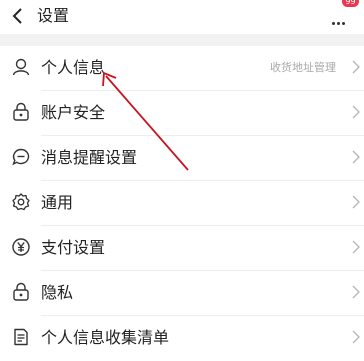 Image resolution: width=364 pixels, height=361 pixels. Describe the element at coordinates (21, 157) in the screenshot. I see `message-icon` at that location.